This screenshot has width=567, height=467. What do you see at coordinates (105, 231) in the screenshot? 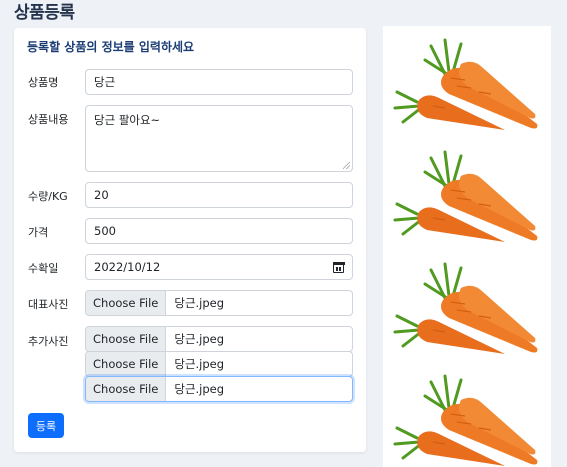
I see `price-value: 500` at bounding box center [105, 231].